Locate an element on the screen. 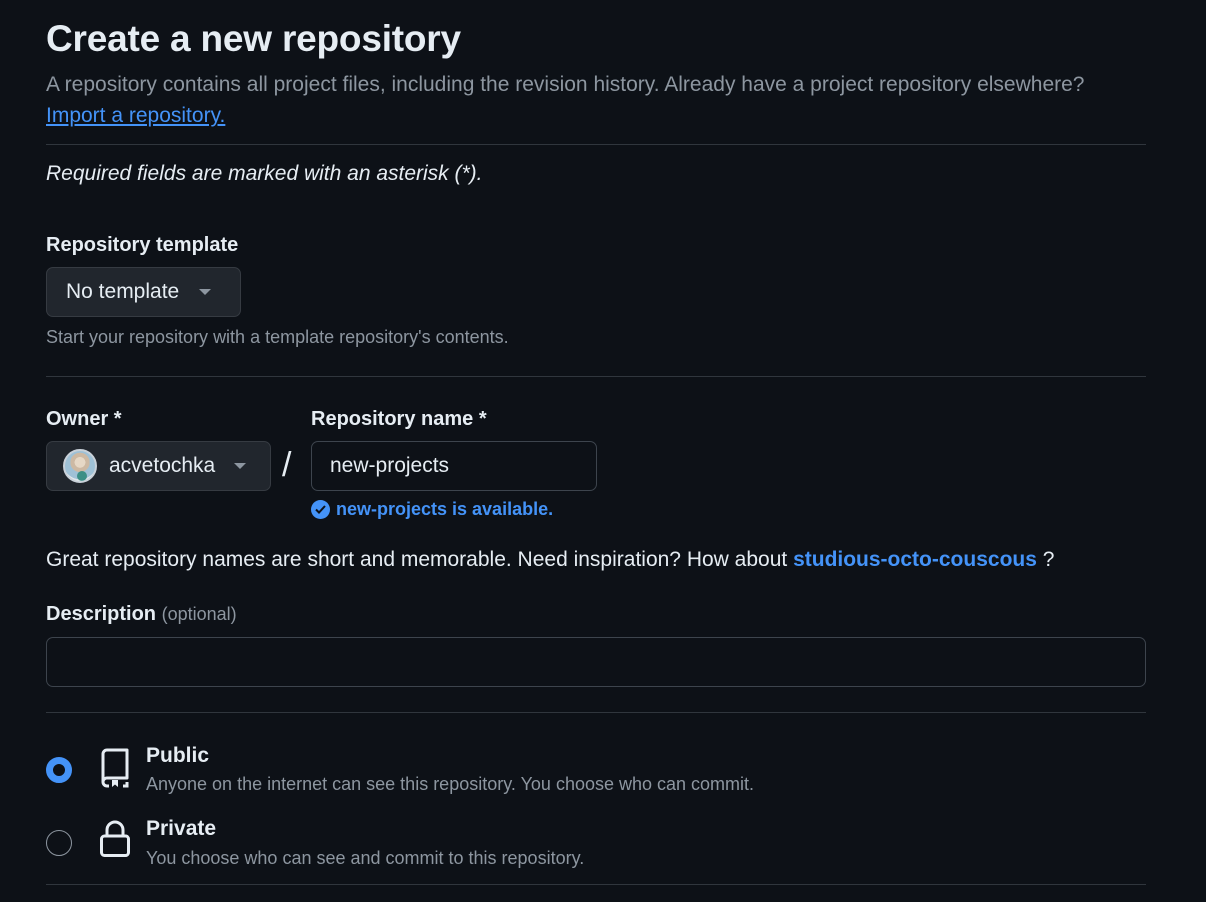  availability-status: new-projects is available. is located at coordinates (432, 509).